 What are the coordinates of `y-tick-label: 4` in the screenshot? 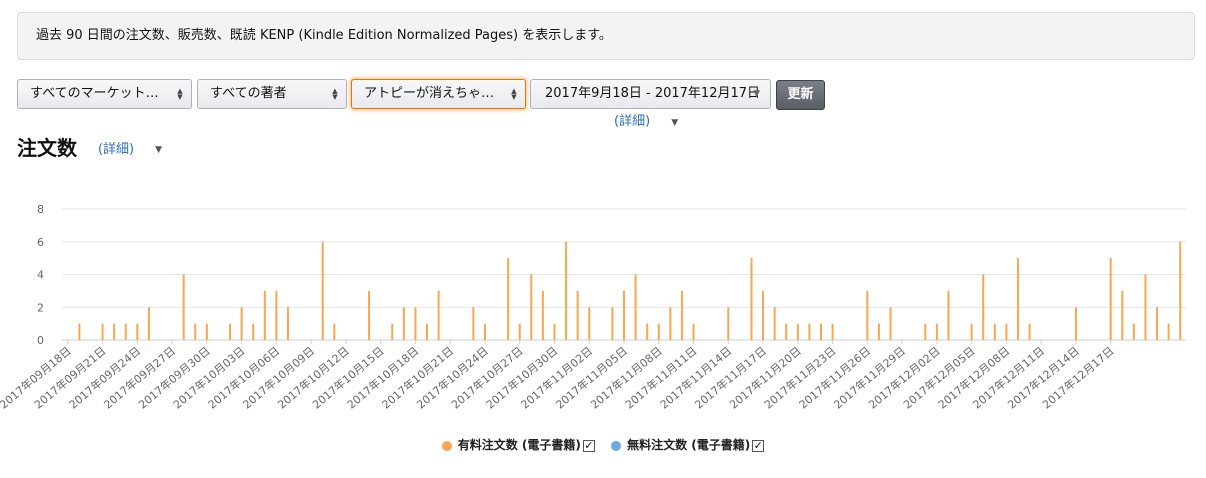 It's located at (40, 275).